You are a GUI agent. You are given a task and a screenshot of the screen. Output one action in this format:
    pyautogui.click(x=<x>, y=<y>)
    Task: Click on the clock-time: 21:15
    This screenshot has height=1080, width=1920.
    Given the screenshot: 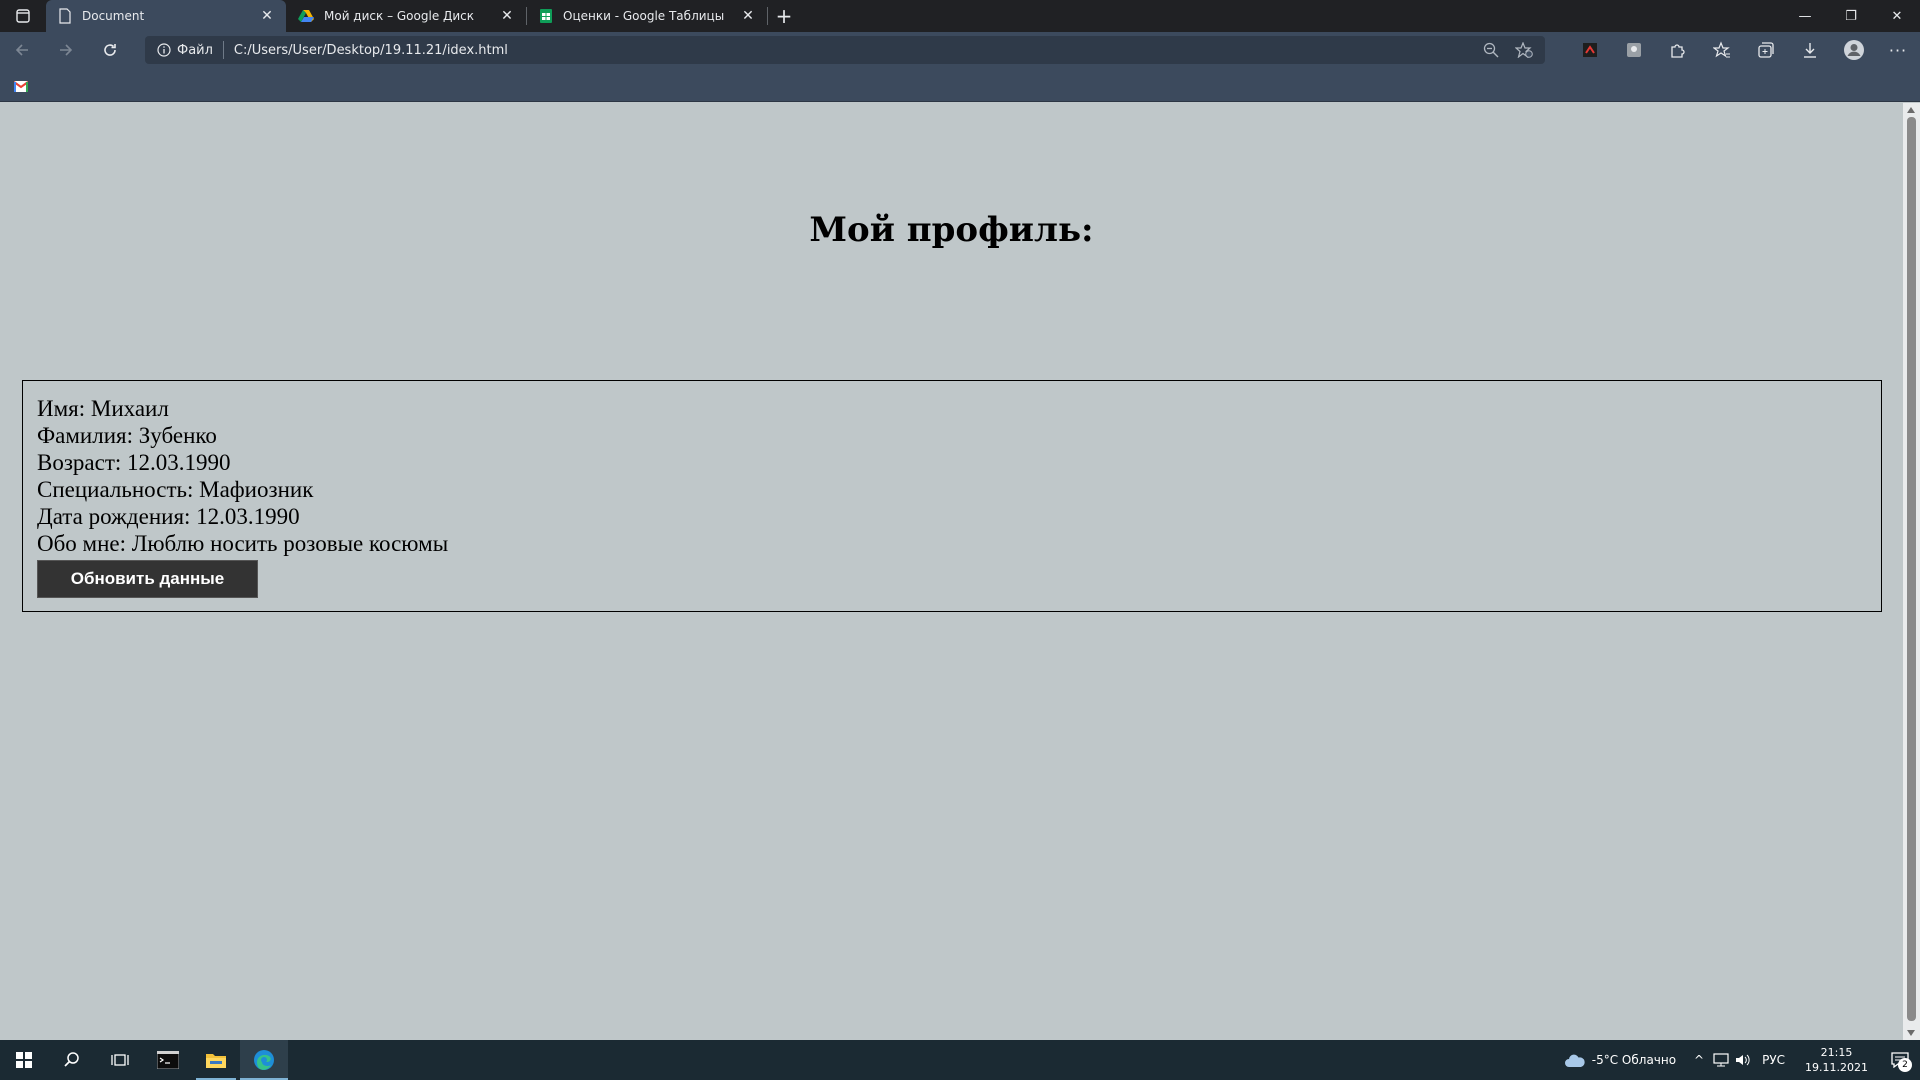 What is the action you would take?
    pyautogui.click(x=1836, y=1052)
    